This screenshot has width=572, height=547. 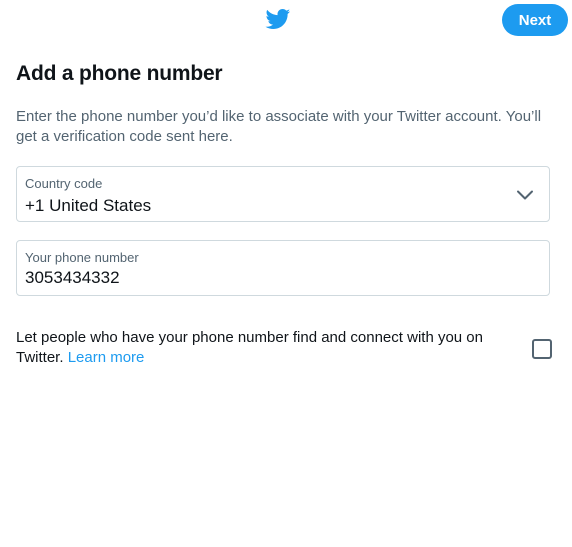 I want to click on discoverability-checkbox, so click(x=542, y=349).